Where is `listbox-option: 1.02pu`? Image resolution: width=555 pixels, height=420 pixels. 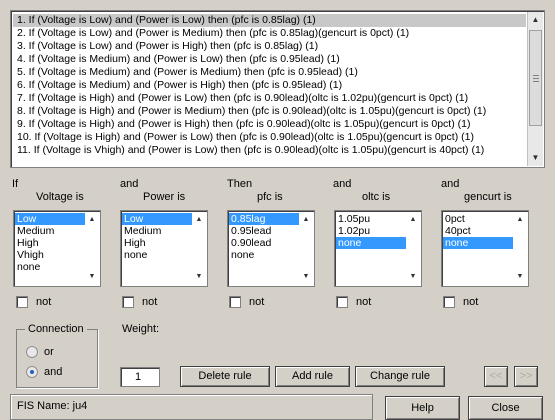 listbox-option: 1.02pu is located at coordinates (371, 231).